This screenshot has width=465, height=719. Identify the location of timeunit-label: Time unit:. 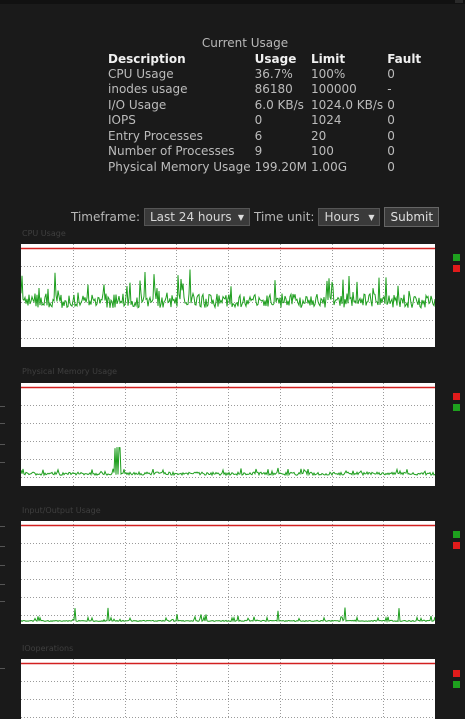
(284, 217).